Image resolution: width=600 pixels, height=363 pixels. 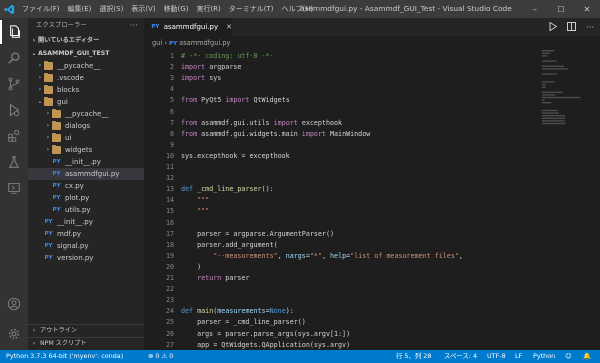 What do you see at coordinates (86, 343) in the screenshot?
I see `npm-scripts-section: › NPM スクリプト` at bounding box center [86, 343].